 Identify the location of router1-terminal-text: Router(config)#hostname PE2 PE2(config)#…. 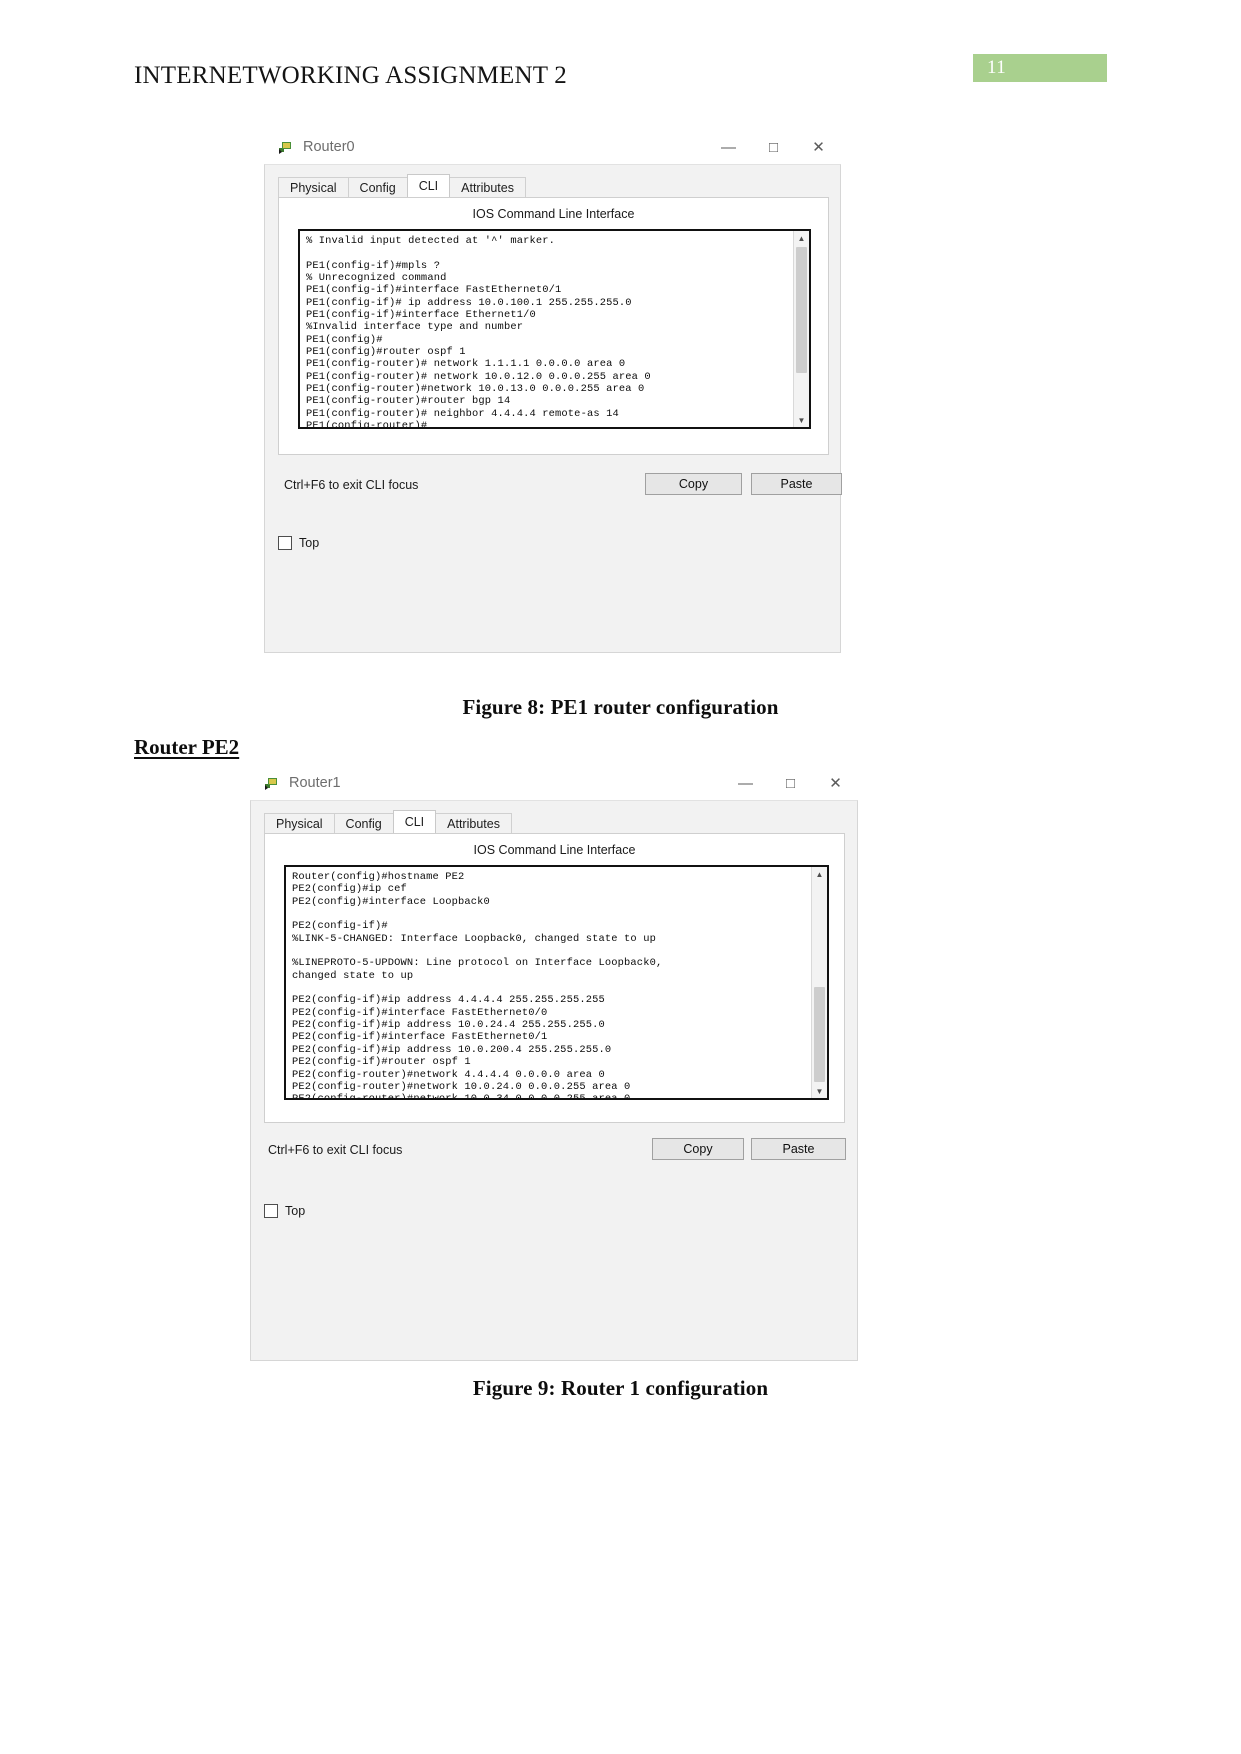
(477, 984).